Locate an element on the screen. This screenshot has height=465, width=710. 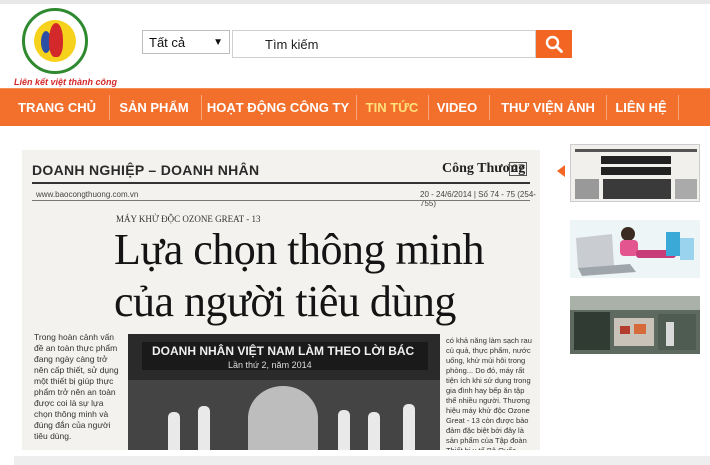
newspaper-section-header: DOANH NGHIỆP – DOANH NHÂN is located at coordinates (146, 170).